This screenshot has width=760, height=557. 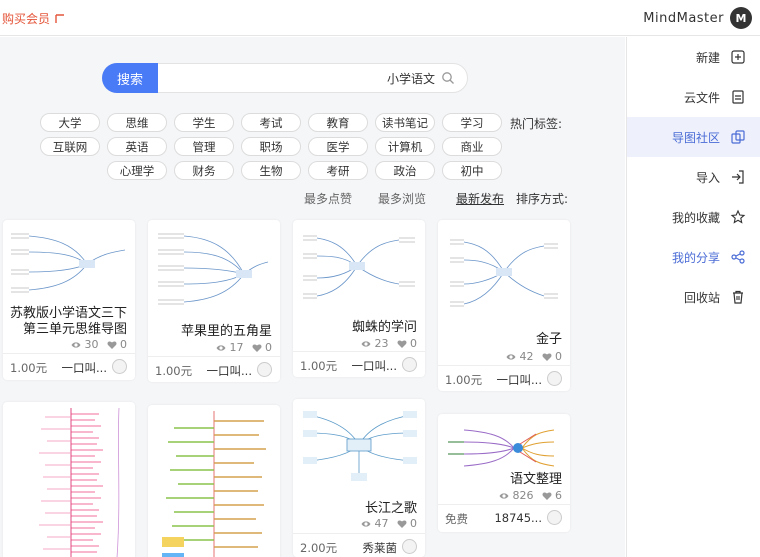 I want to click on search-bar: 搜索, so click(x=285, y=78).